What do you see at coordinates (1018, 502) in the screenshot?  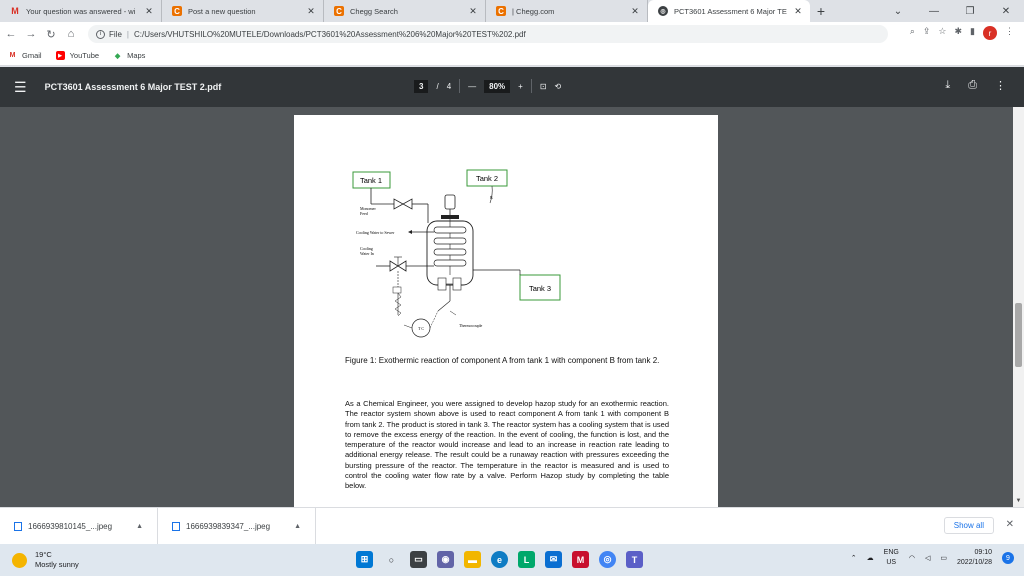 I see `scroll-down-icon: ▼` at bounding box center [1018, 502].